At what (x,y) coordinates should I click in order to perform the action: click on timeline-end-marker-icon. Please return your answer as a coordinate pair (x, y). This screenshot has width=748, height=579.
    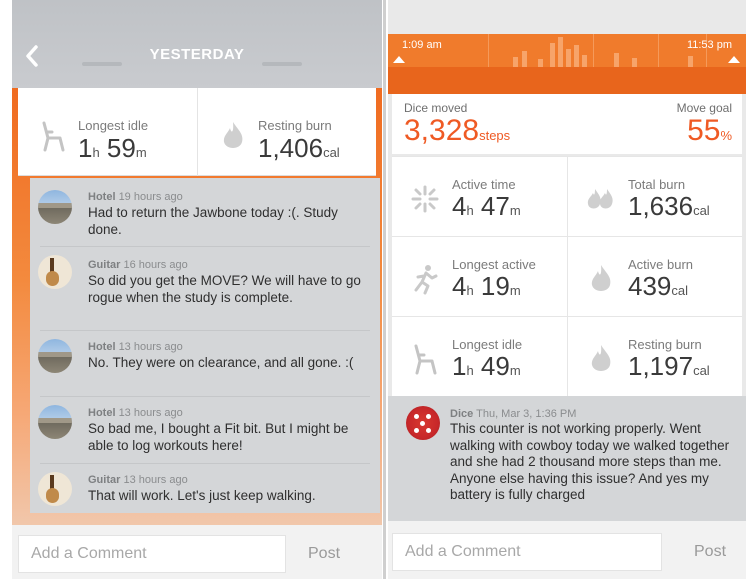
    Looking at the image, I should click on (734, 59).